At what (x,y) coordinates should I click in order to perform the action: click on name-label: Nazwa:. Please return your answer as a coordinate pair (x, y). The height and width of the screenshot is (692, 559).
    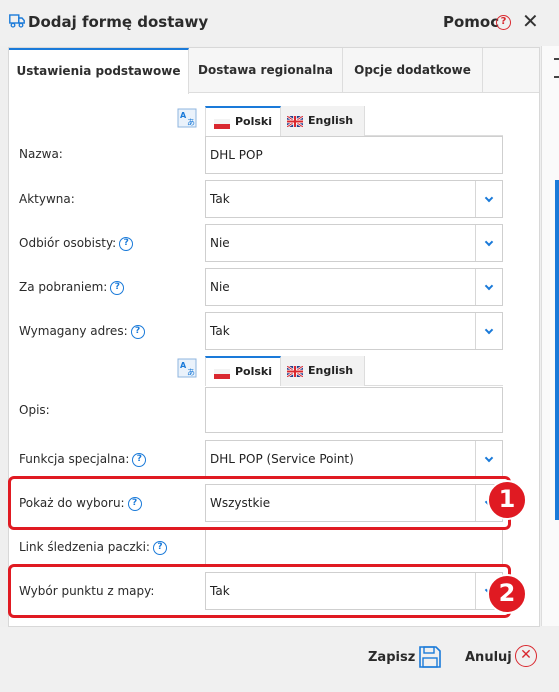
    Looking at the image, I should click on (41, 154).